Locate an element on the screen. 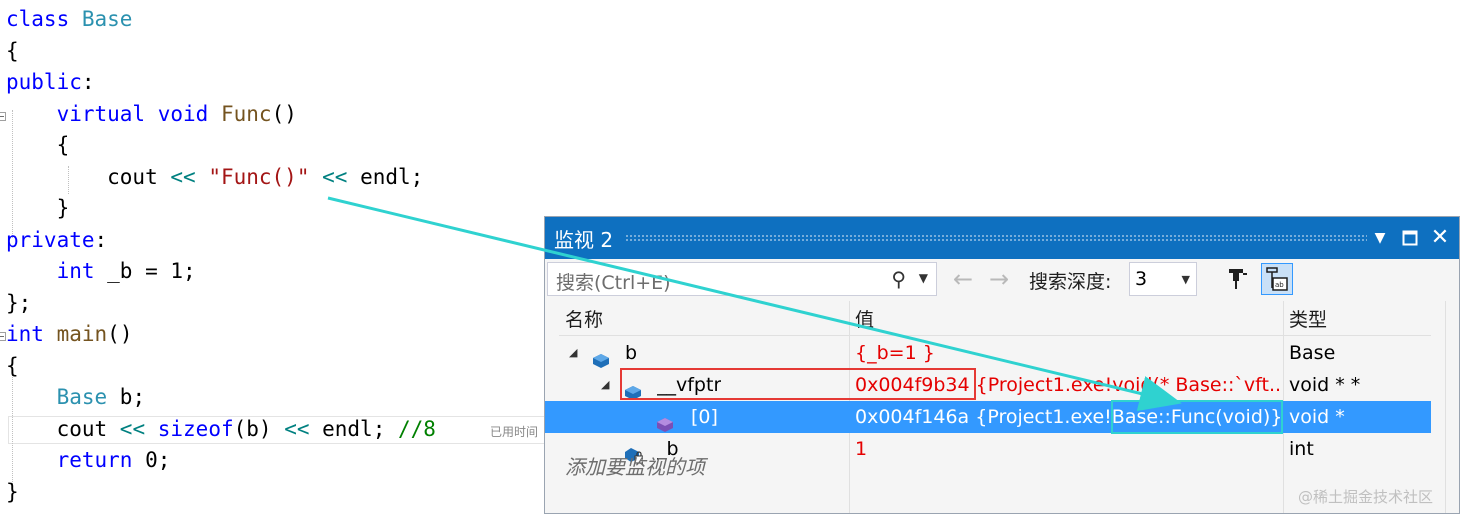  watermark: @稀土掘金技术社区 is located at coordinates (1366, 497).